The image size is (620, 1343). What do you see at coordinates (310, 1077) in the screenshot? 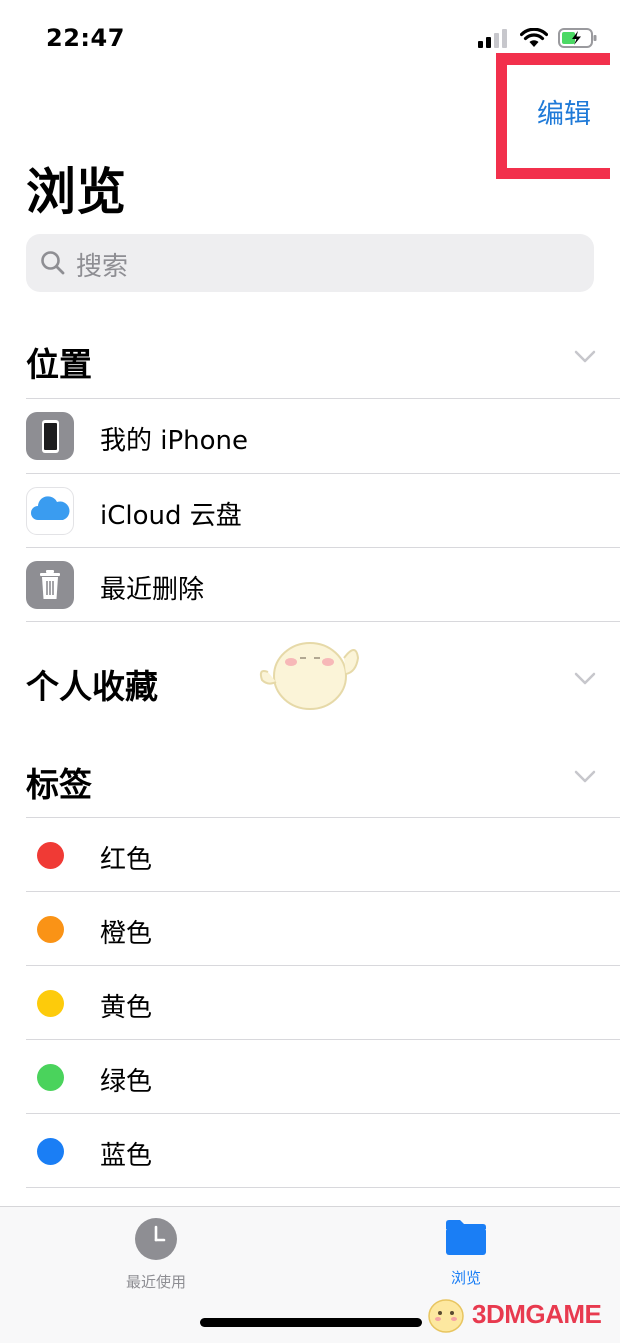
I see `tag-item-green: 绿色` at bounding box center [310, 1077].